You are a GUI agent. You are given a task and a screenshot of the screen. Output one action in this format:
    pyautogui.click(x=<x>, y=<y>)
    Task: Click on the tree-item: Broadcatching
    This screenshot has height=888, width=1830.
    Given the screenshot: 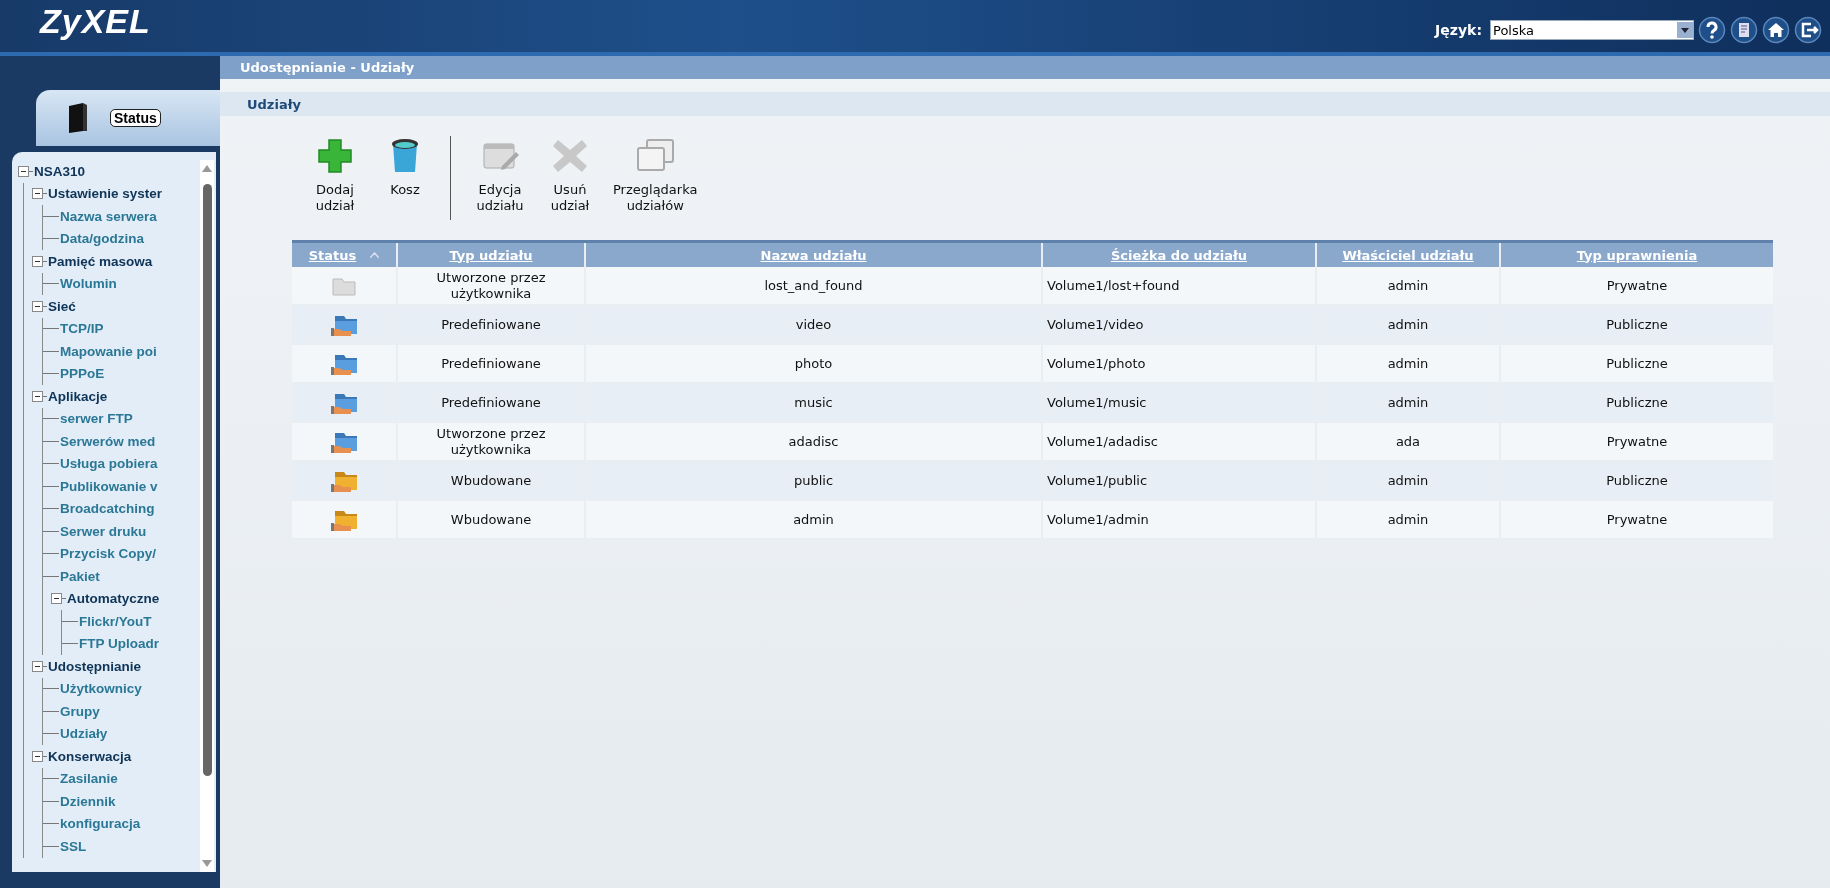 What is the action you would take?
    pyautogui.click(x=107, y=509)
    